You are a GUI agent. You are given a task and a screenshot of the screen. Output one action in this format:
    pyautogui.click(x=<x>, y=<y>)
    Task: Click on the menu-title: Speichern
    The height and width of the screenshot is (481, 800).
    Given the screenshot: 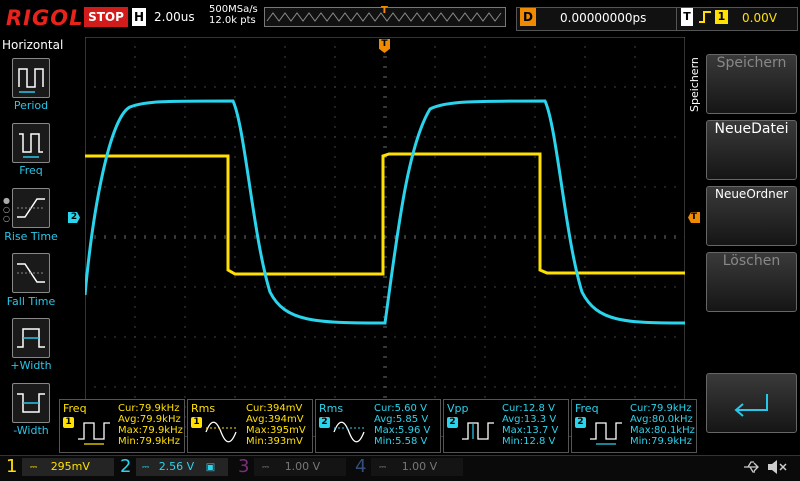 What is the action you would take?
    pyautogui.click(x=694, y=84)
    